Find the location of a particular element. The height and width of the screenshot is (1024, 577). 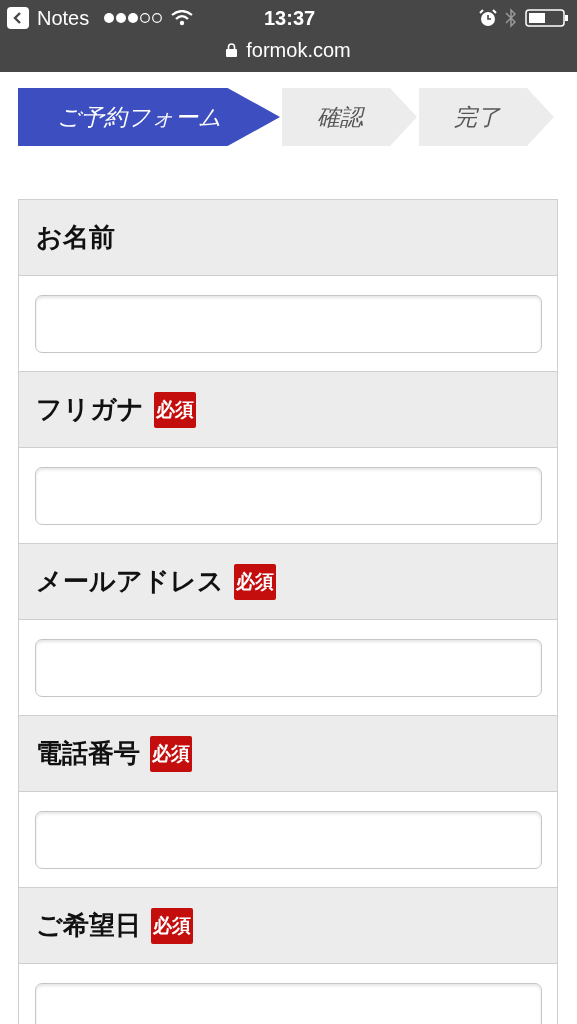

clock-time: 13:37 is located at coordinates (290, 18).